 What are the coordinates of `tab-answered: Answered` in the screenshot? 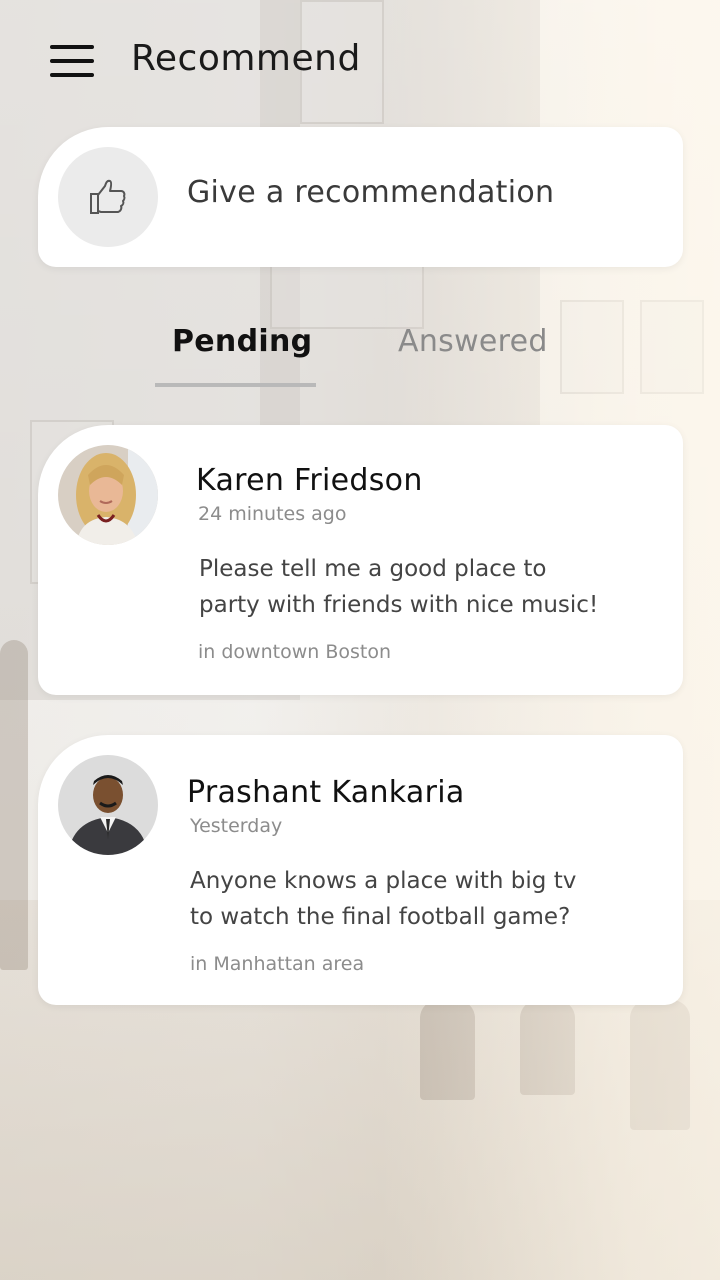 It's located at (473, 341).